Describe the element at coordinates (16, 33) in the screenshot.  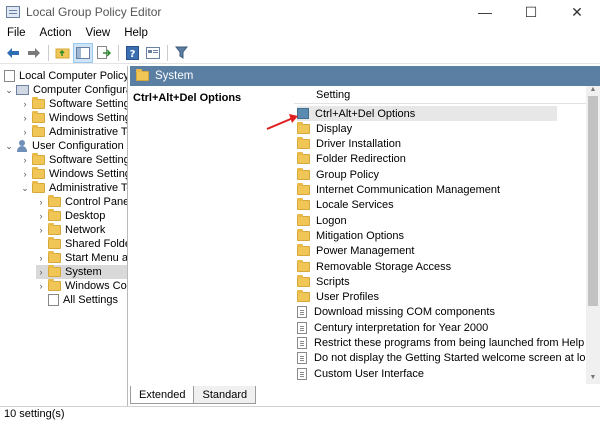
I see `menu-file: File` at that location.